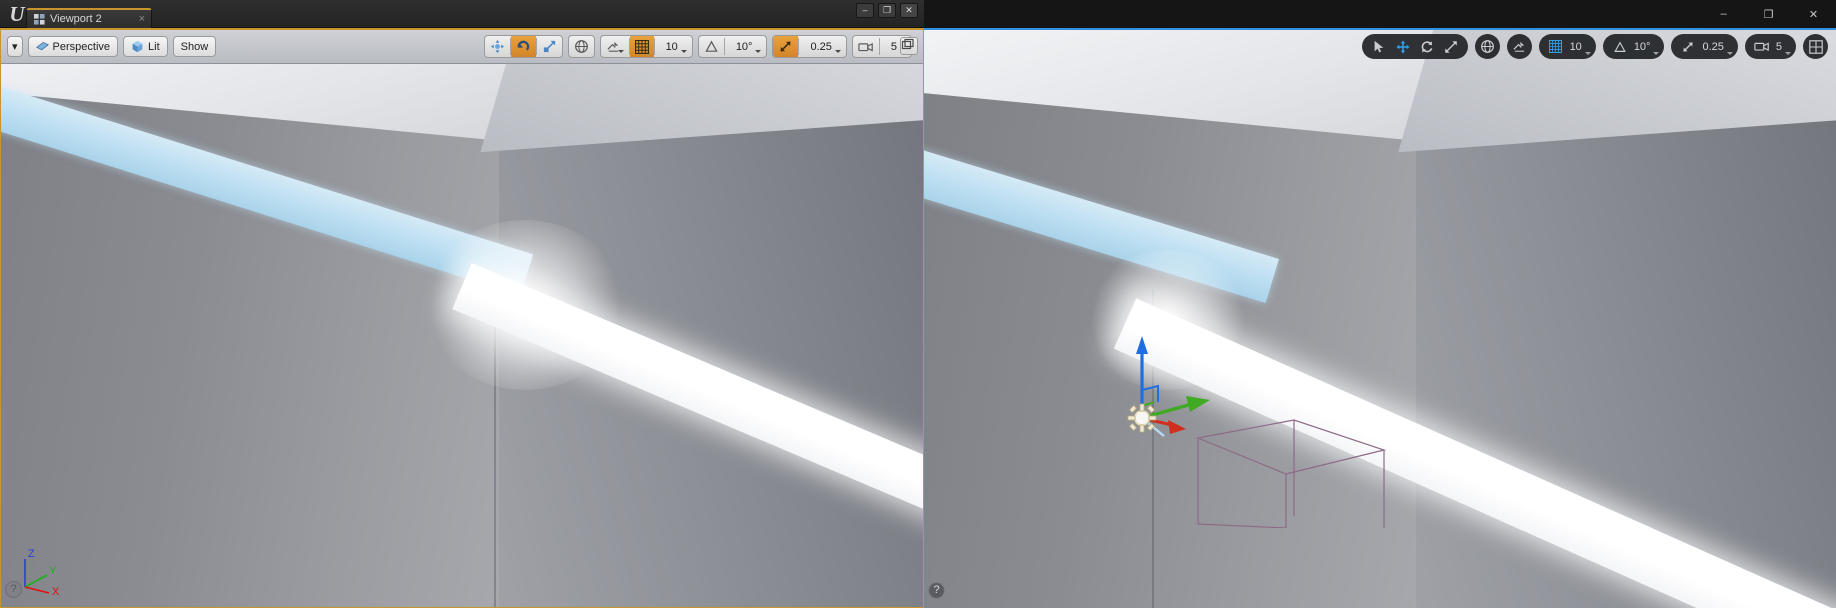 Image resolution: width=1836 pixels, height=608 pixels. What do you see at coordinates (1380, 14) in the screenshot?
I see `right-window-titlebar: – ❐ ✕` at bounding box center [1380, 14].